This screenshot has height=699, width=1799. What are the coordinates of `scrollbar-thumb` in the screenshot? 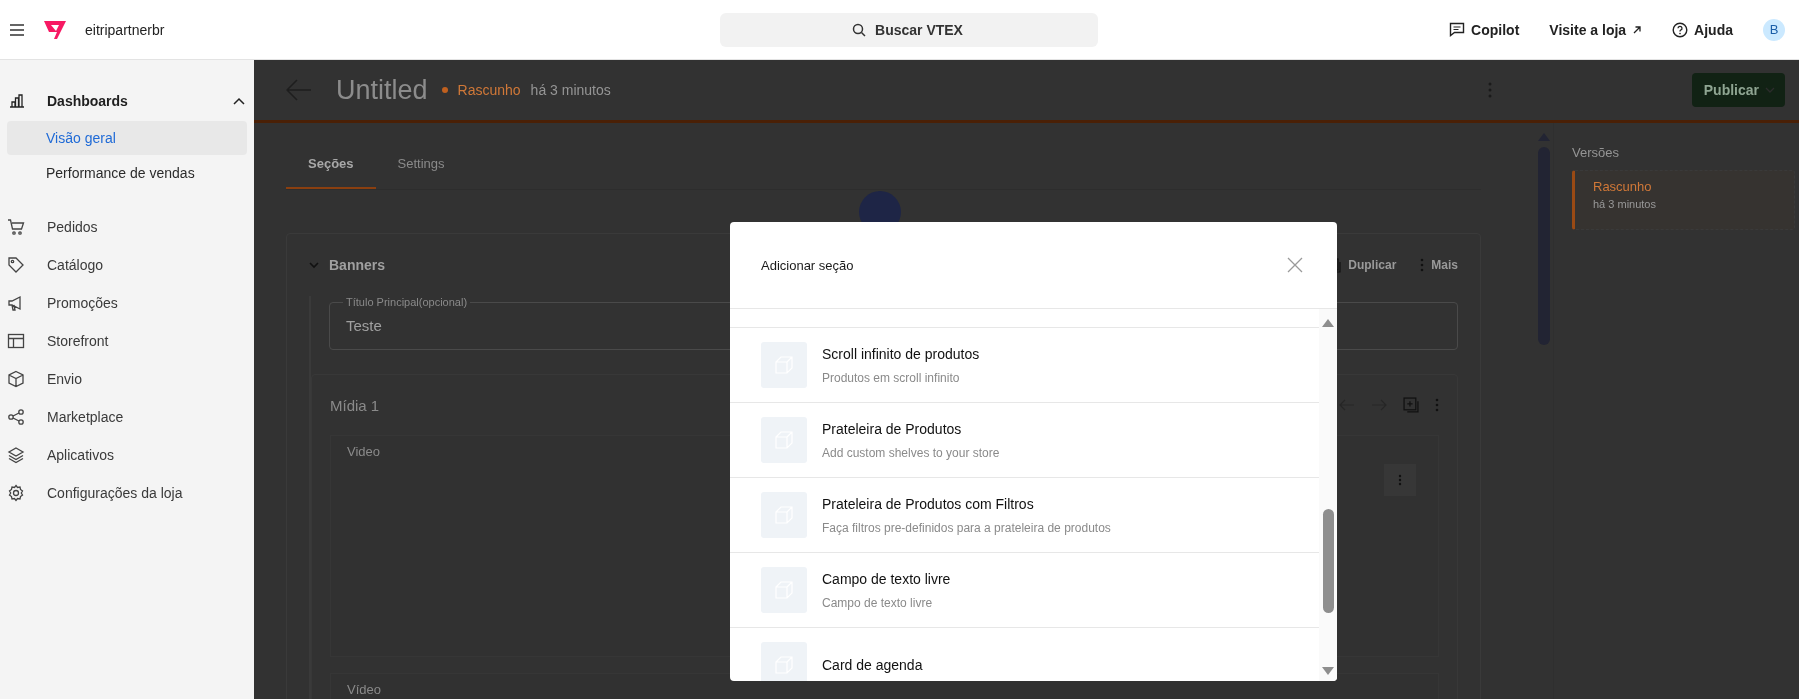 It's located at (1328, 561).